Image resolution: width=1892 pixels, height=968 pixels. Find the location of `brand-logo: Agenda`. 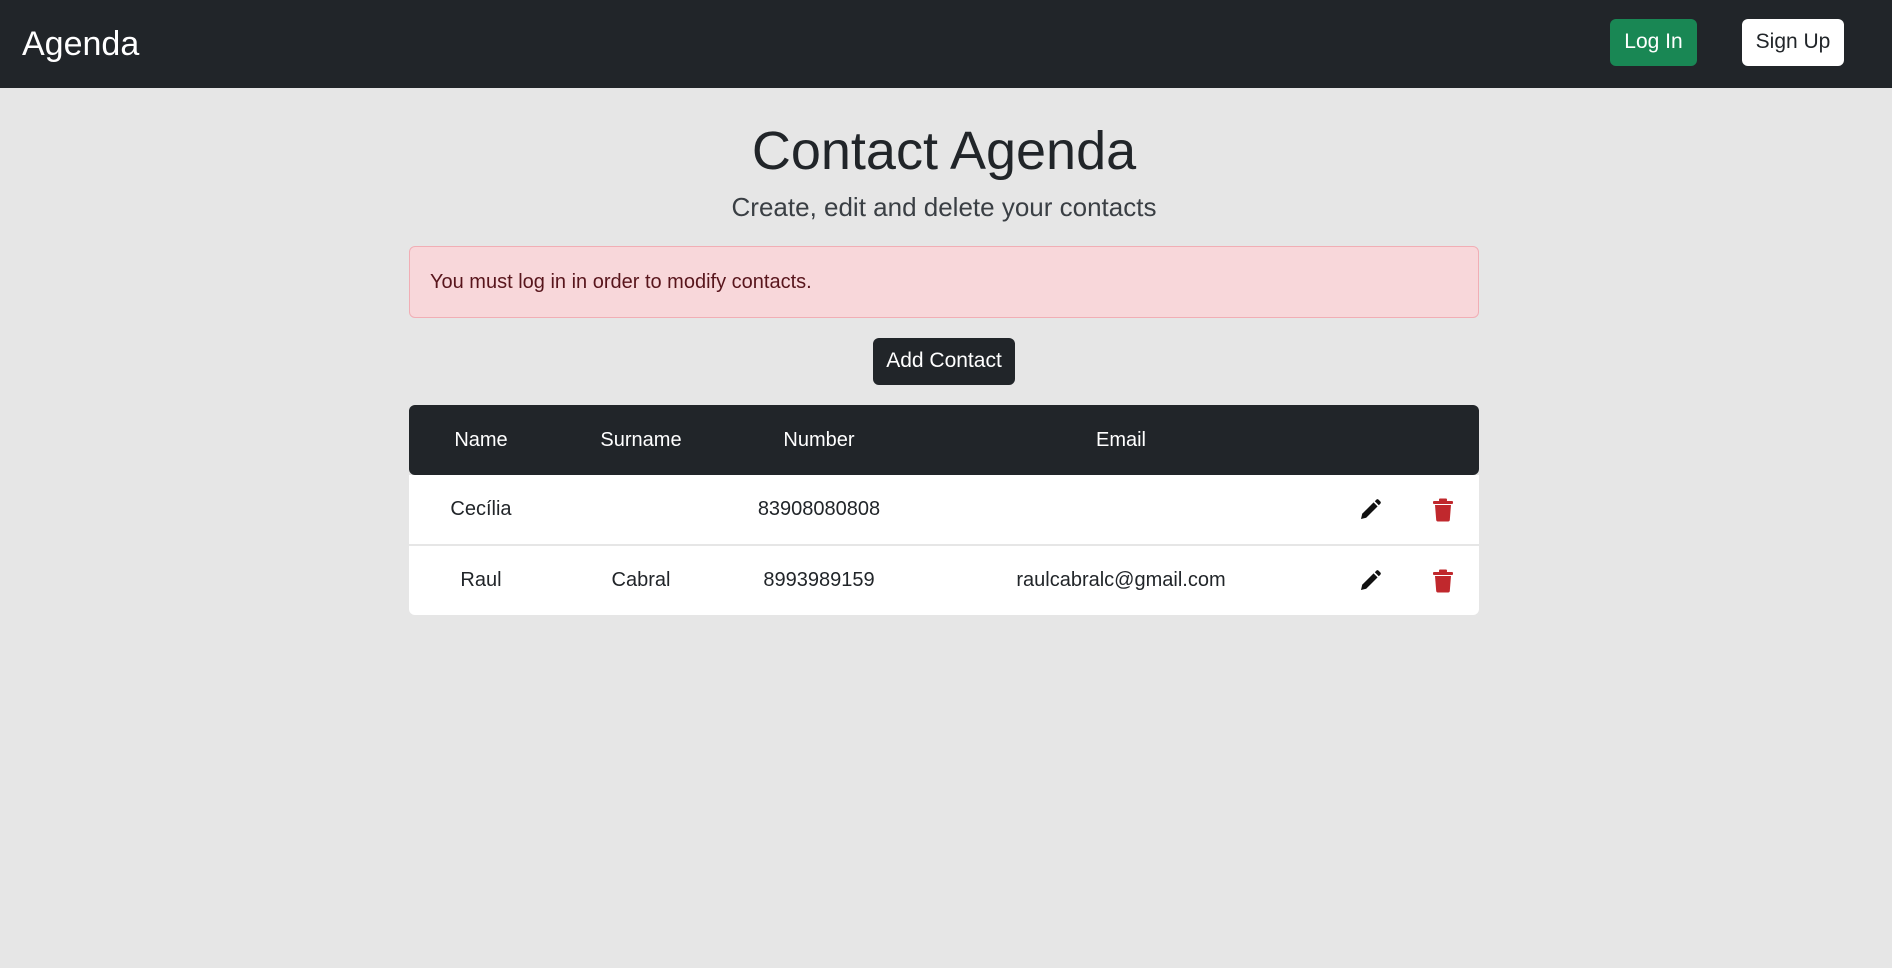

brand-logo: Agenda is located at coordinates (80, 44).